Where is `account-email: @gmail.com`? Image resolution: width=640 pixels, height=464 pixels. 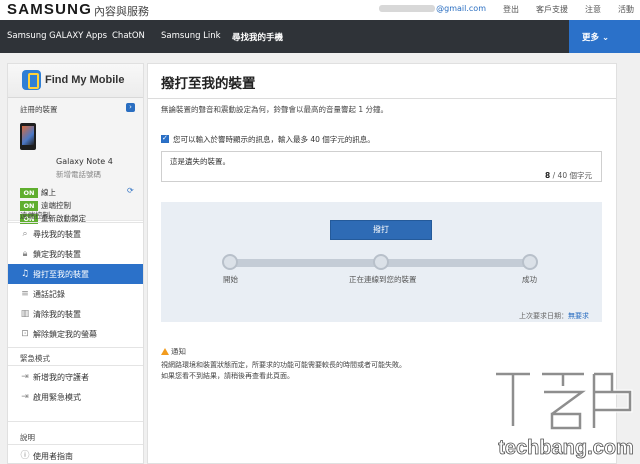
account-email: @gmail.com is located at coordinates (432, 9).